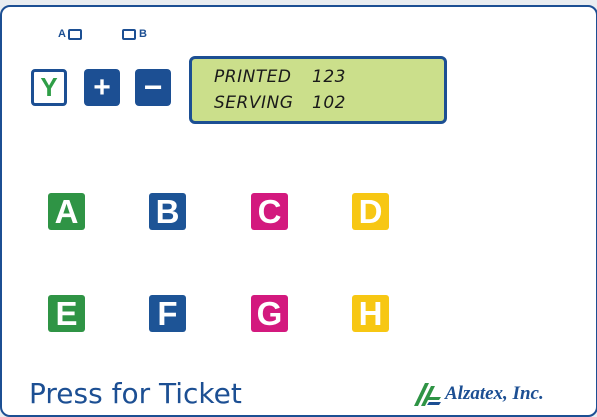 The height and width of the screenshot is (417, 597). I want to click on alzatex-logo-icon, so click(427, 394).